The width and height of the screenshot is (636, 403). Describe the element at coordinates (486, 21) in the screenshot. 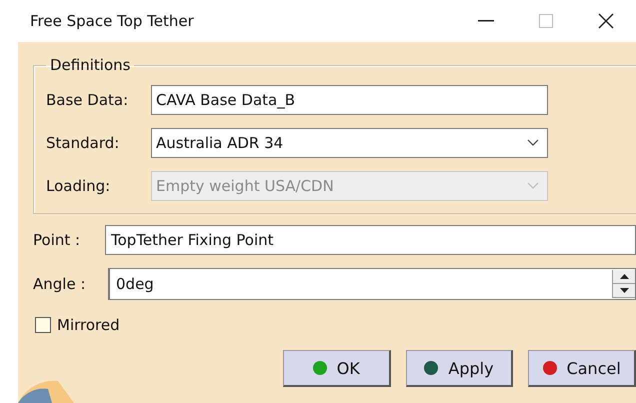

I see `minimize-icon` at that location.